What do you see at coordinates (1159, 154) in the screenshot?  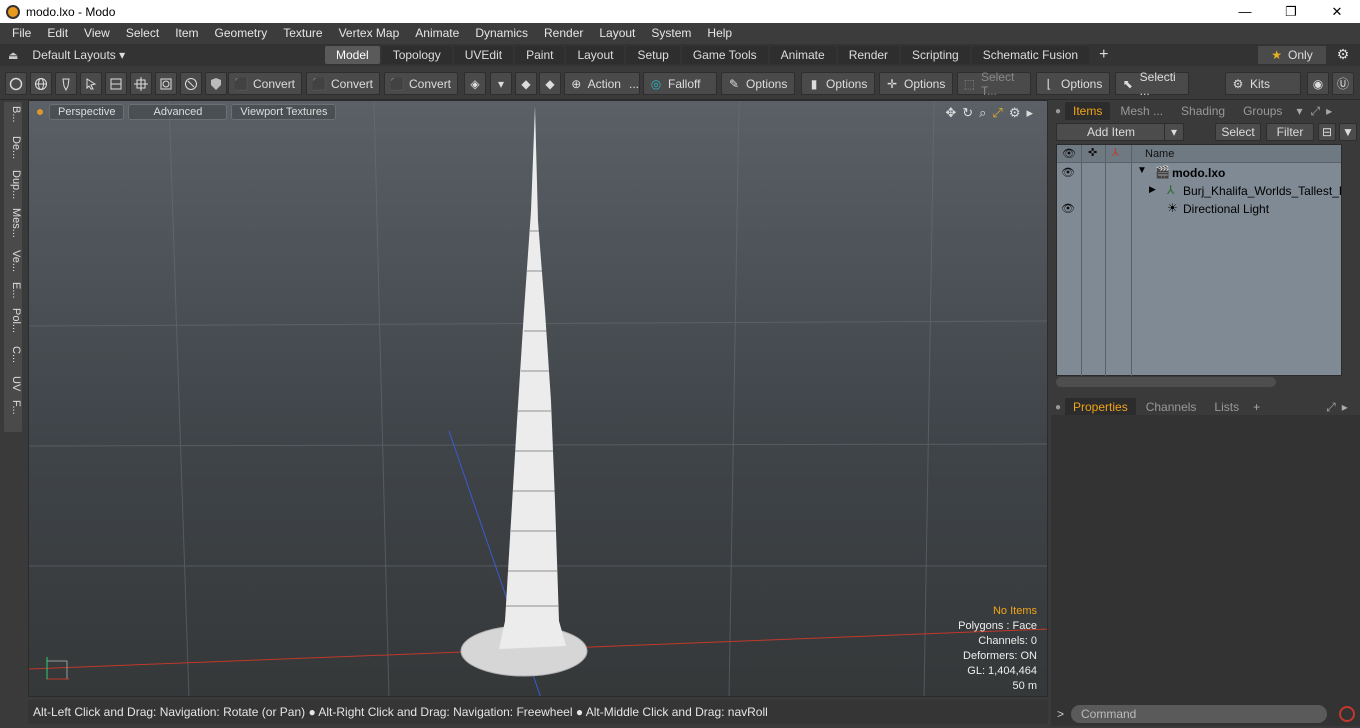 I see `name-column-header: Name` at bounding box center [1159, 154].